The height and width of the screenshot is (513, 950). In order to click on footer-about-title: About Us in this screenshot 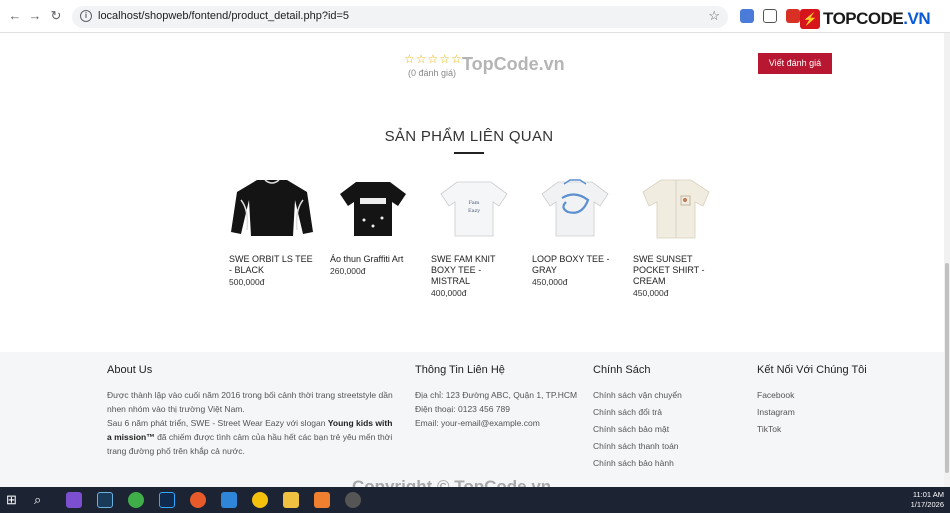, I will do `click(130, 370)`.